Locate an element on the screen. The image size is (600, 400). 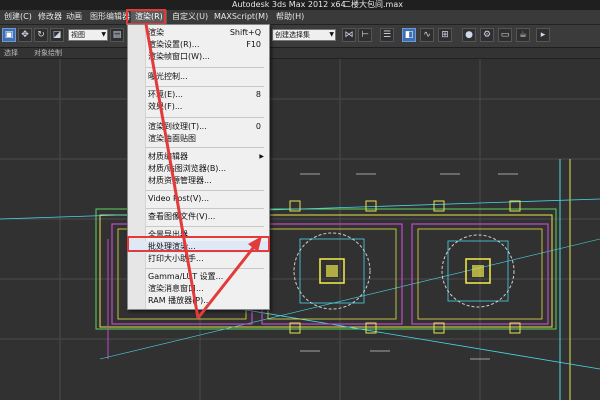
arrow-shaft is located at coordinates (172, 171).